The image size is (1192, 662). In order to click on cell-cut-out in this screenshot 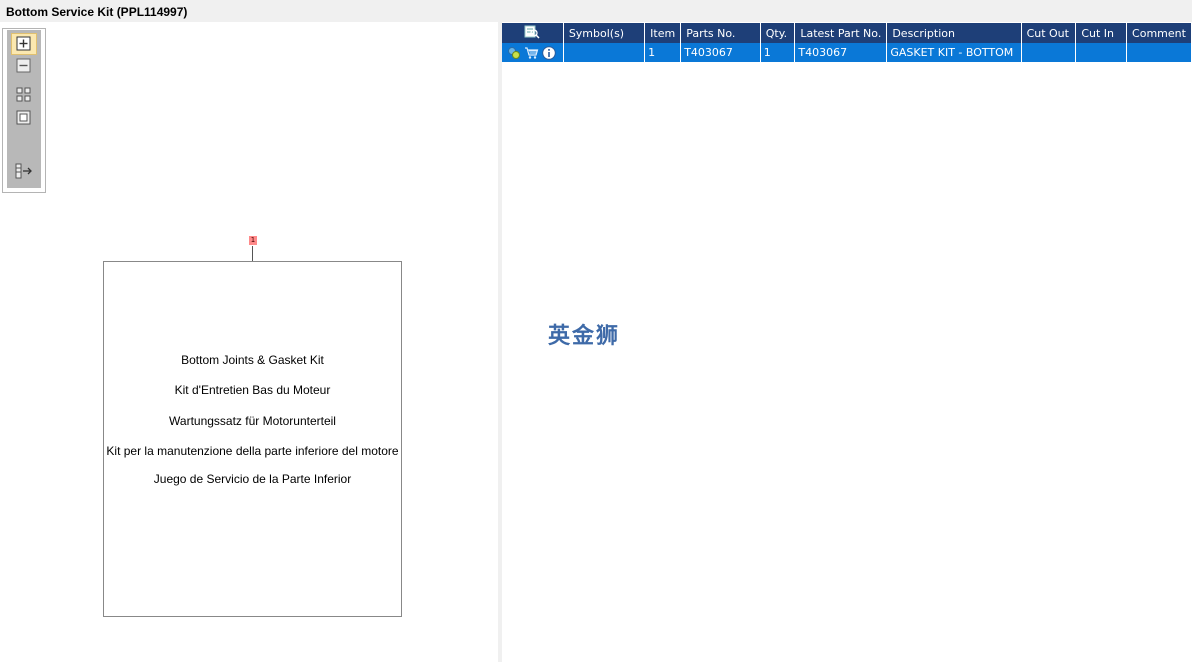, I will do `click(1049, 52)`.